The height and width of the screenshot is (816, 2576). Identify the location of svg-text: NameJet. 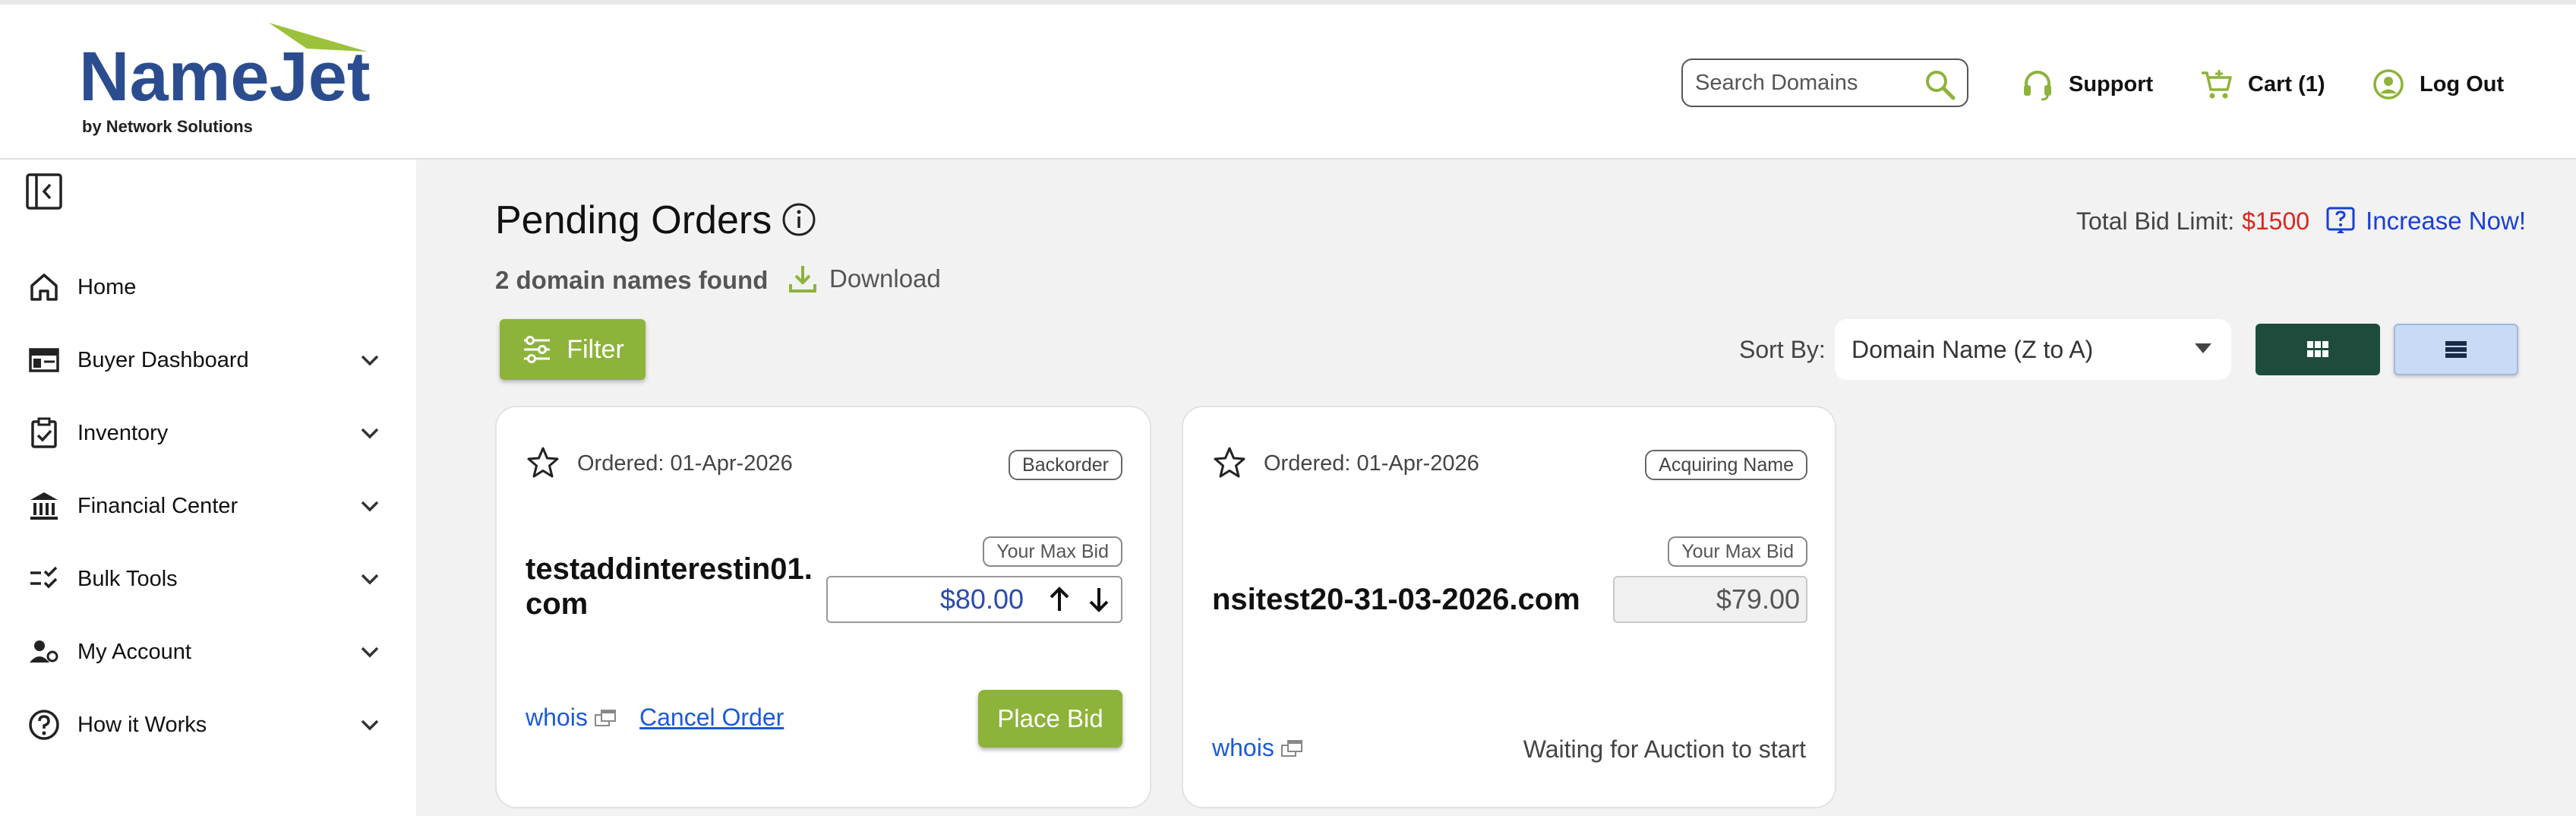
(225, 76).